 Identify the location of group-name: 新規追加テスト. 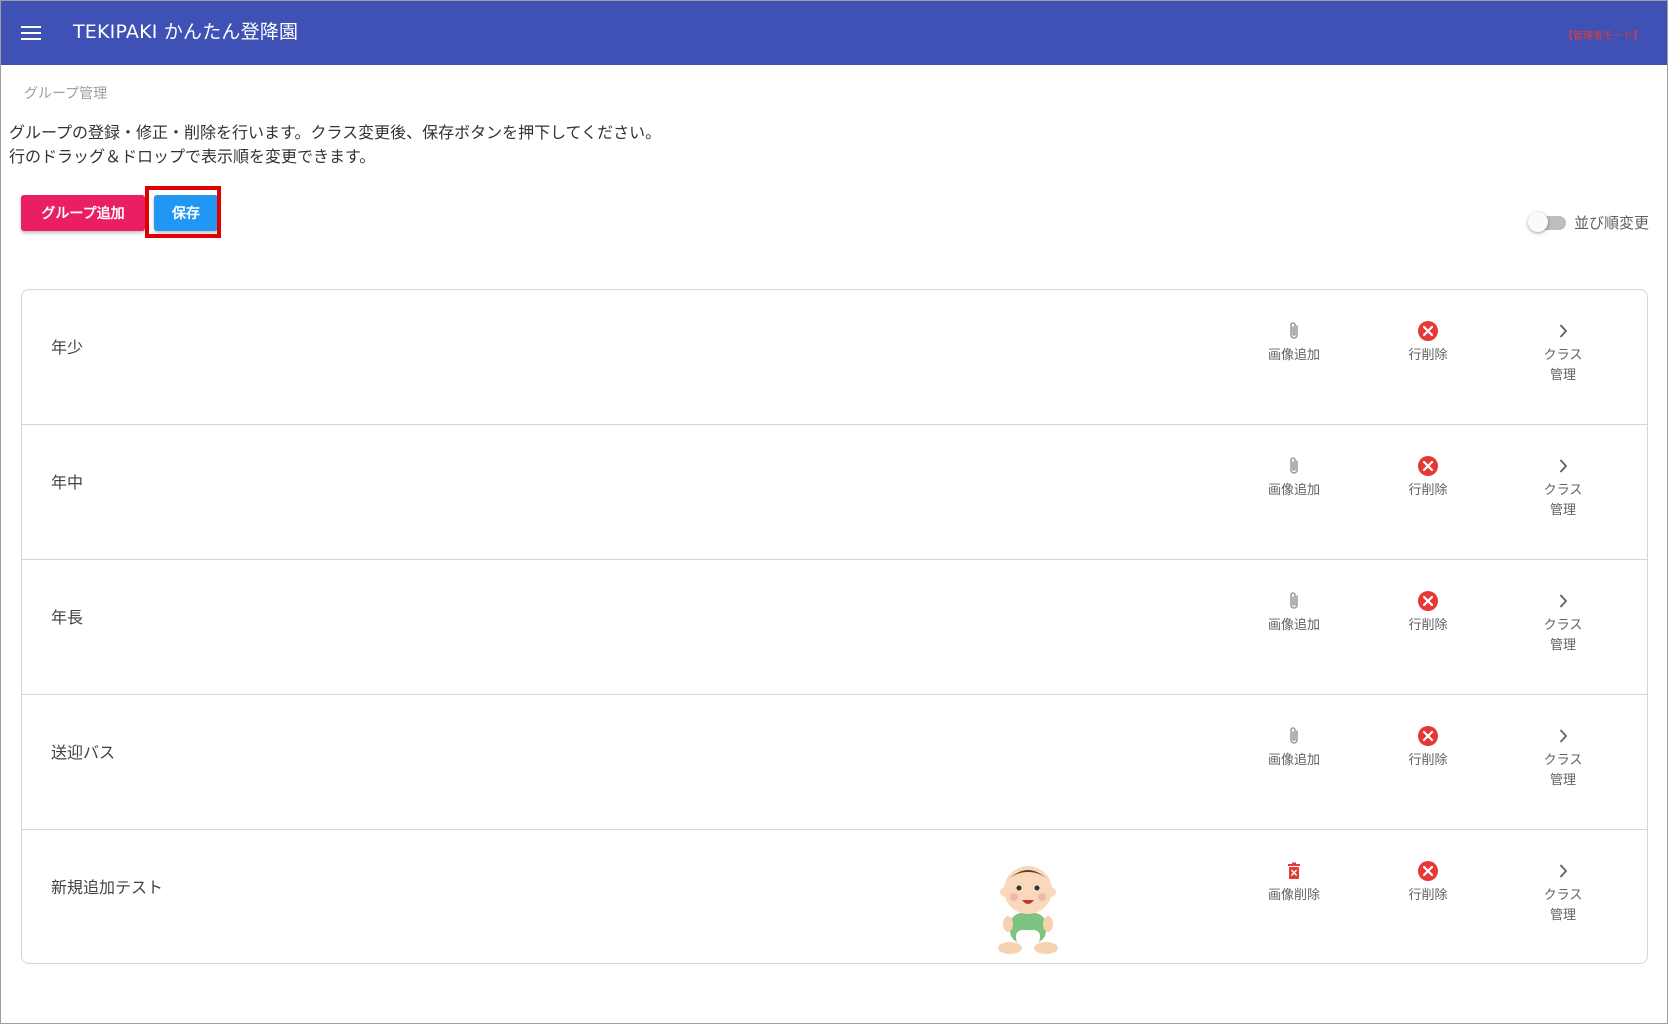
(107, 887).